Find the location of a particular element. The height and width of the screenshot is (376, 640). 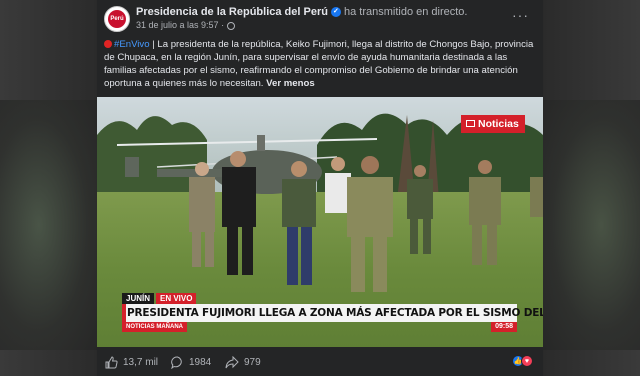

like-count: 13,7 mil is located at coordinates (141, 362).